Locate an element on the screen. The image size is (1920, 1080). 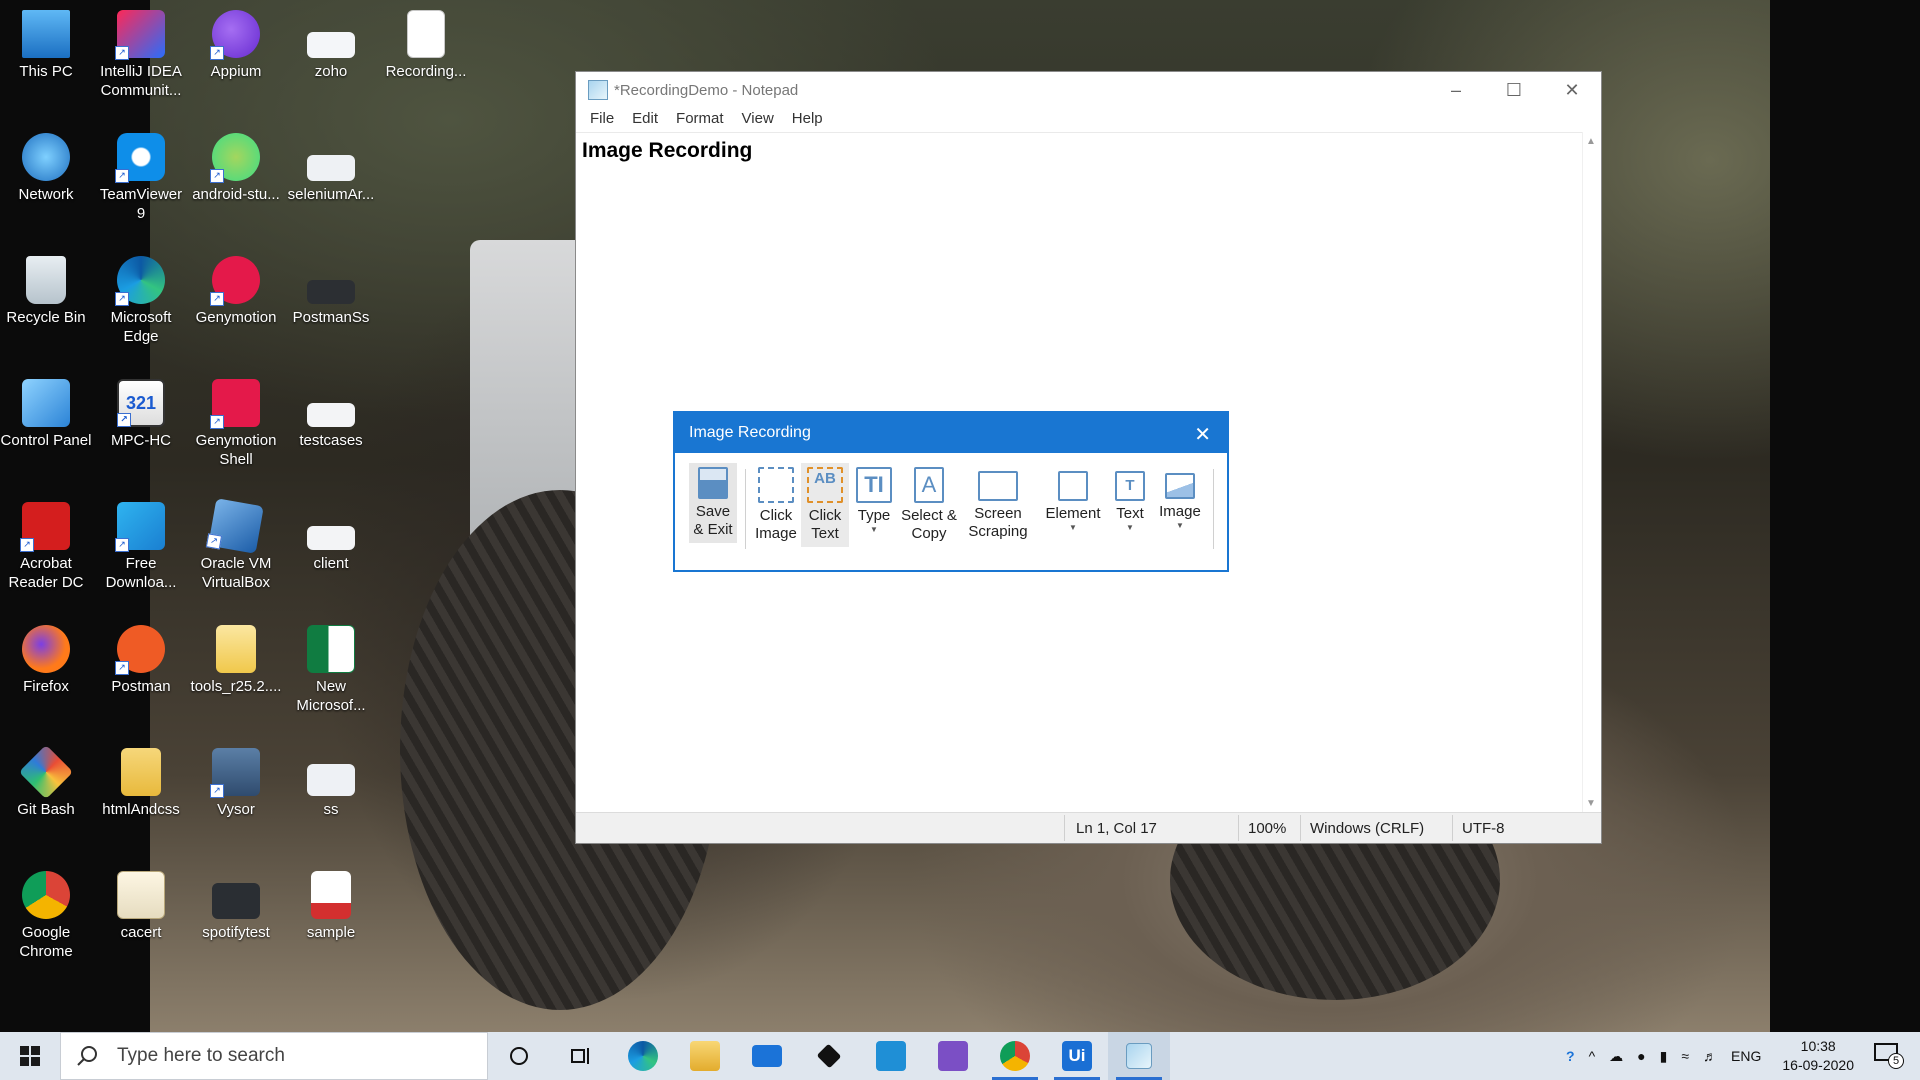
screen-scraping-icon is located at coordinates (998, 486).